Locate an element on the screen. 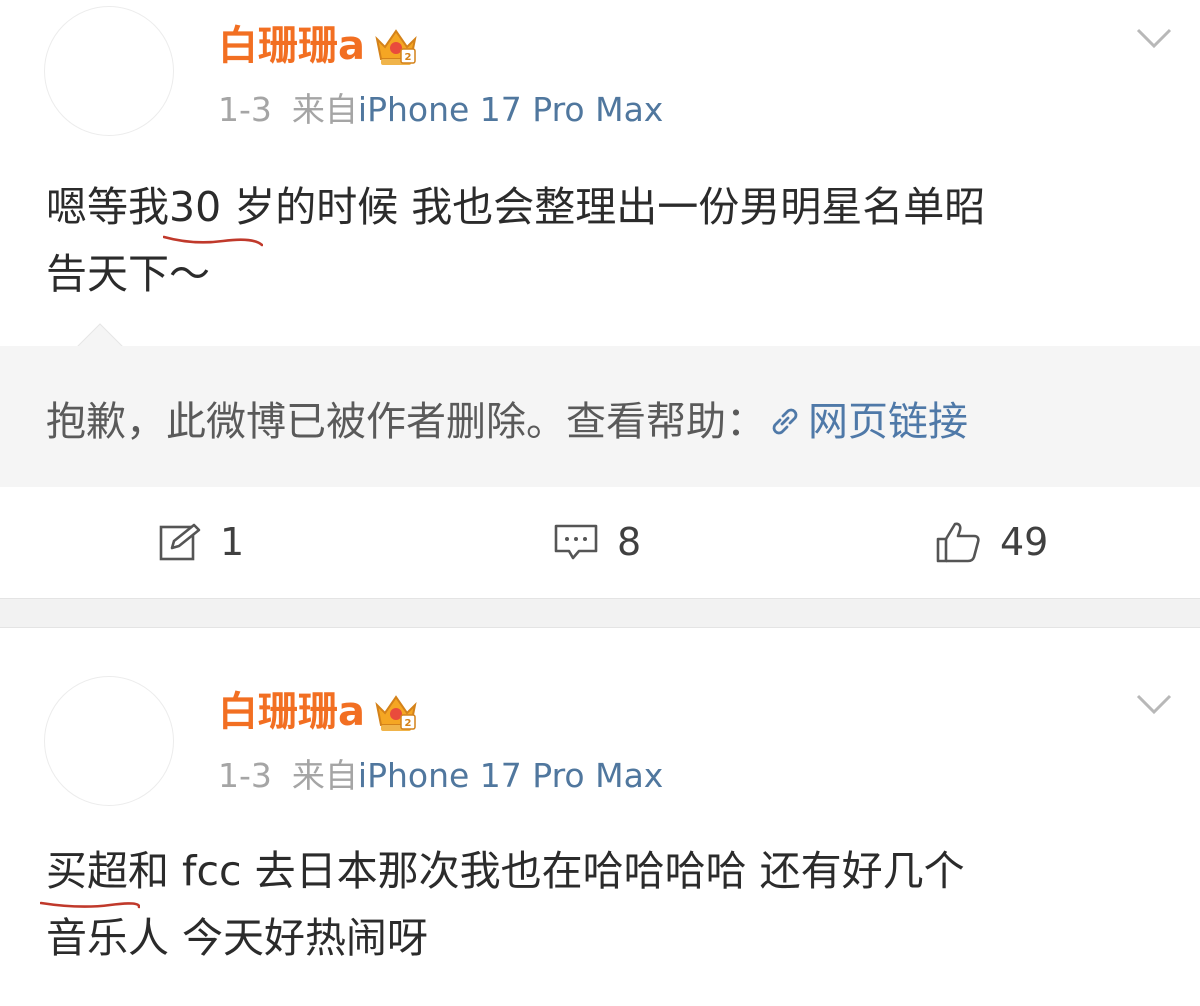 Image resolution: width=1200 pixels, height=1006 pixels. comment-count: 8 is located at coordinates (629, 542).